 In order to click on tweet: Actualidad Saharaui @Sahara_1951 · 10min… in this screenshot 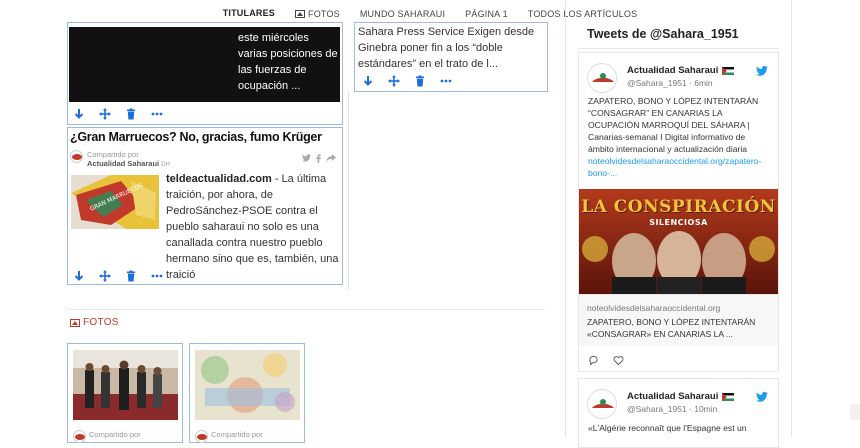, I will do `click(678, 413)`.